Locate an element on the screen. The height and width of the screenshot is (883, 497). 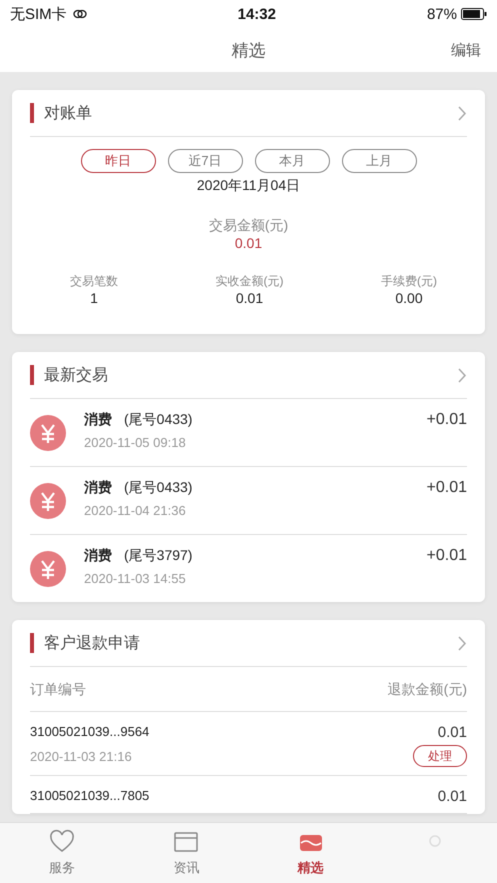
period-tab: 本月 is located at coordinates (292, 161).